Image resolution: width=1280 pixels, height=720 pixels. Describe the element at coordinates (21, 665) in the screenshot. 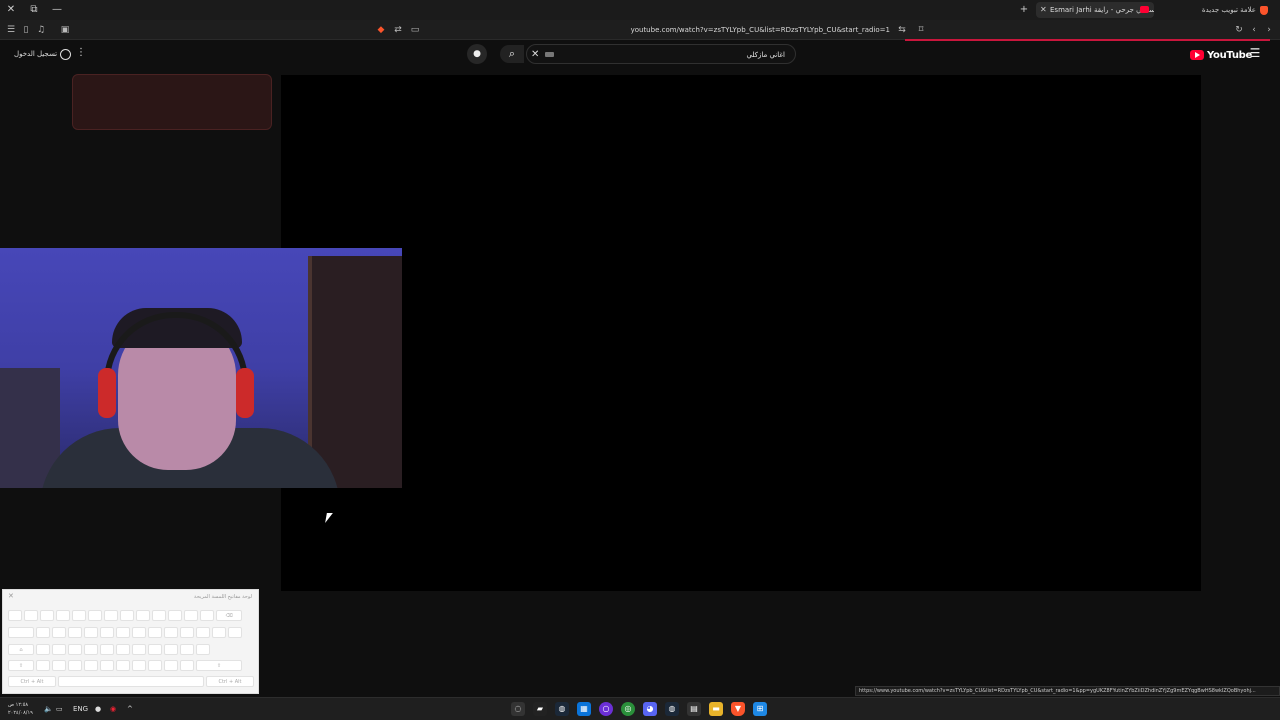

I see `shift-left-key: ⇧` at that location.